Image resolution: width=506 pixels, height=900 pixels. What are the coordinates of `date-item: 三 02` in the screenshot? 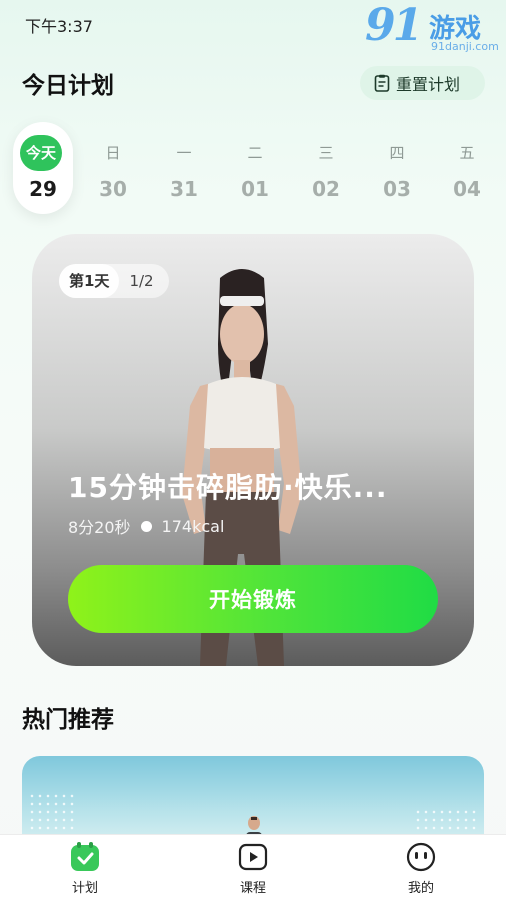 It's located at (326, 168).